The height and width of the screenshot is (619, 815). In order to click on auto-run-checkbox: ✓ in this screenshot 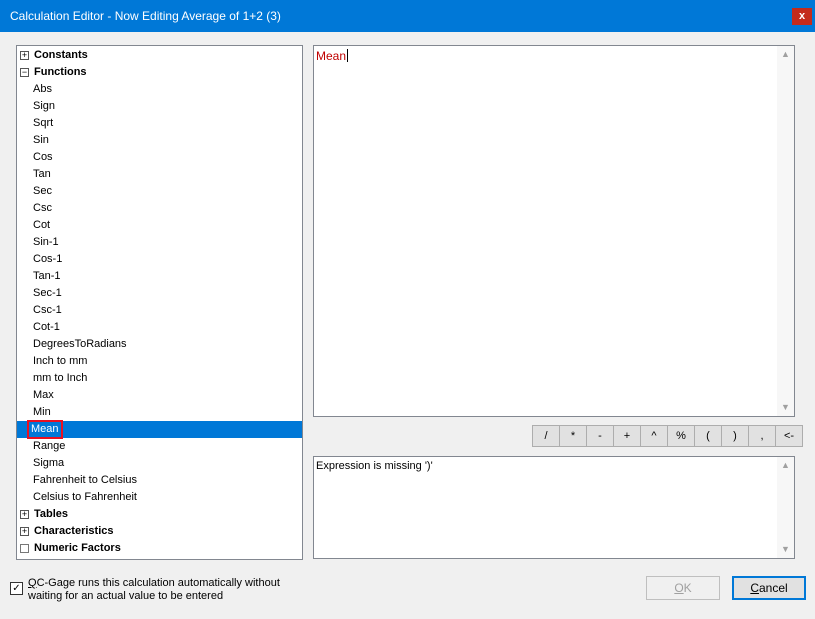, I will do `click(16, 588)`.